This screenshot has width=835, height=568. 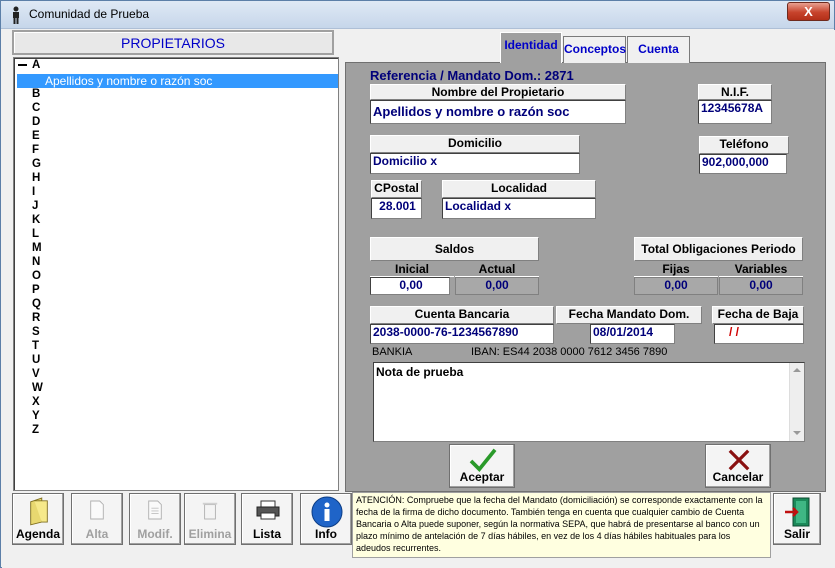 I want to click on window-title: Comunidad de Prueba, so click(x=89, y=14).